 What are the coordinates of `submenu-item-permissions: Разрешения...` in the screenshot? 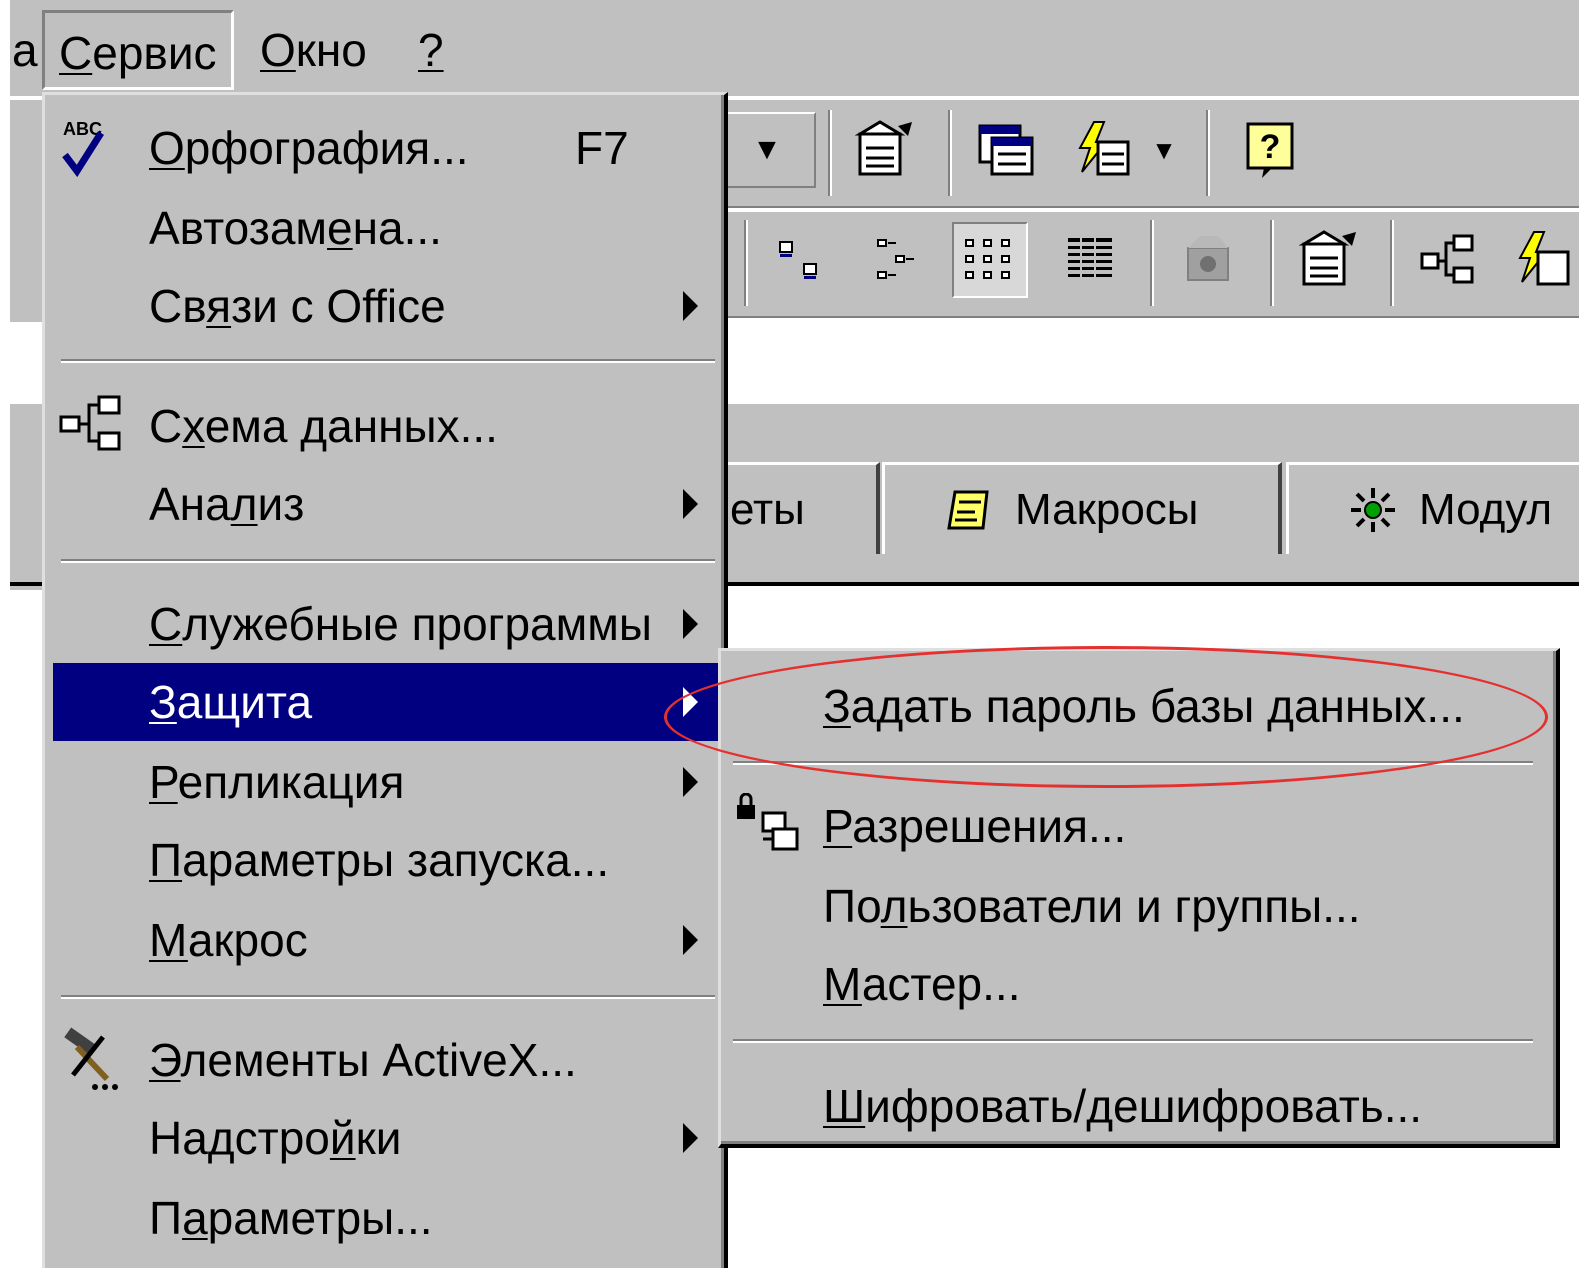 It's located at (1137, 826).